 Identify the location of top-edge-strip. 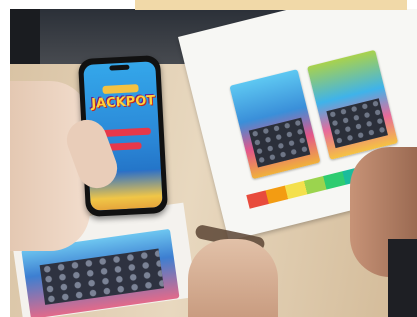
(271, 5).